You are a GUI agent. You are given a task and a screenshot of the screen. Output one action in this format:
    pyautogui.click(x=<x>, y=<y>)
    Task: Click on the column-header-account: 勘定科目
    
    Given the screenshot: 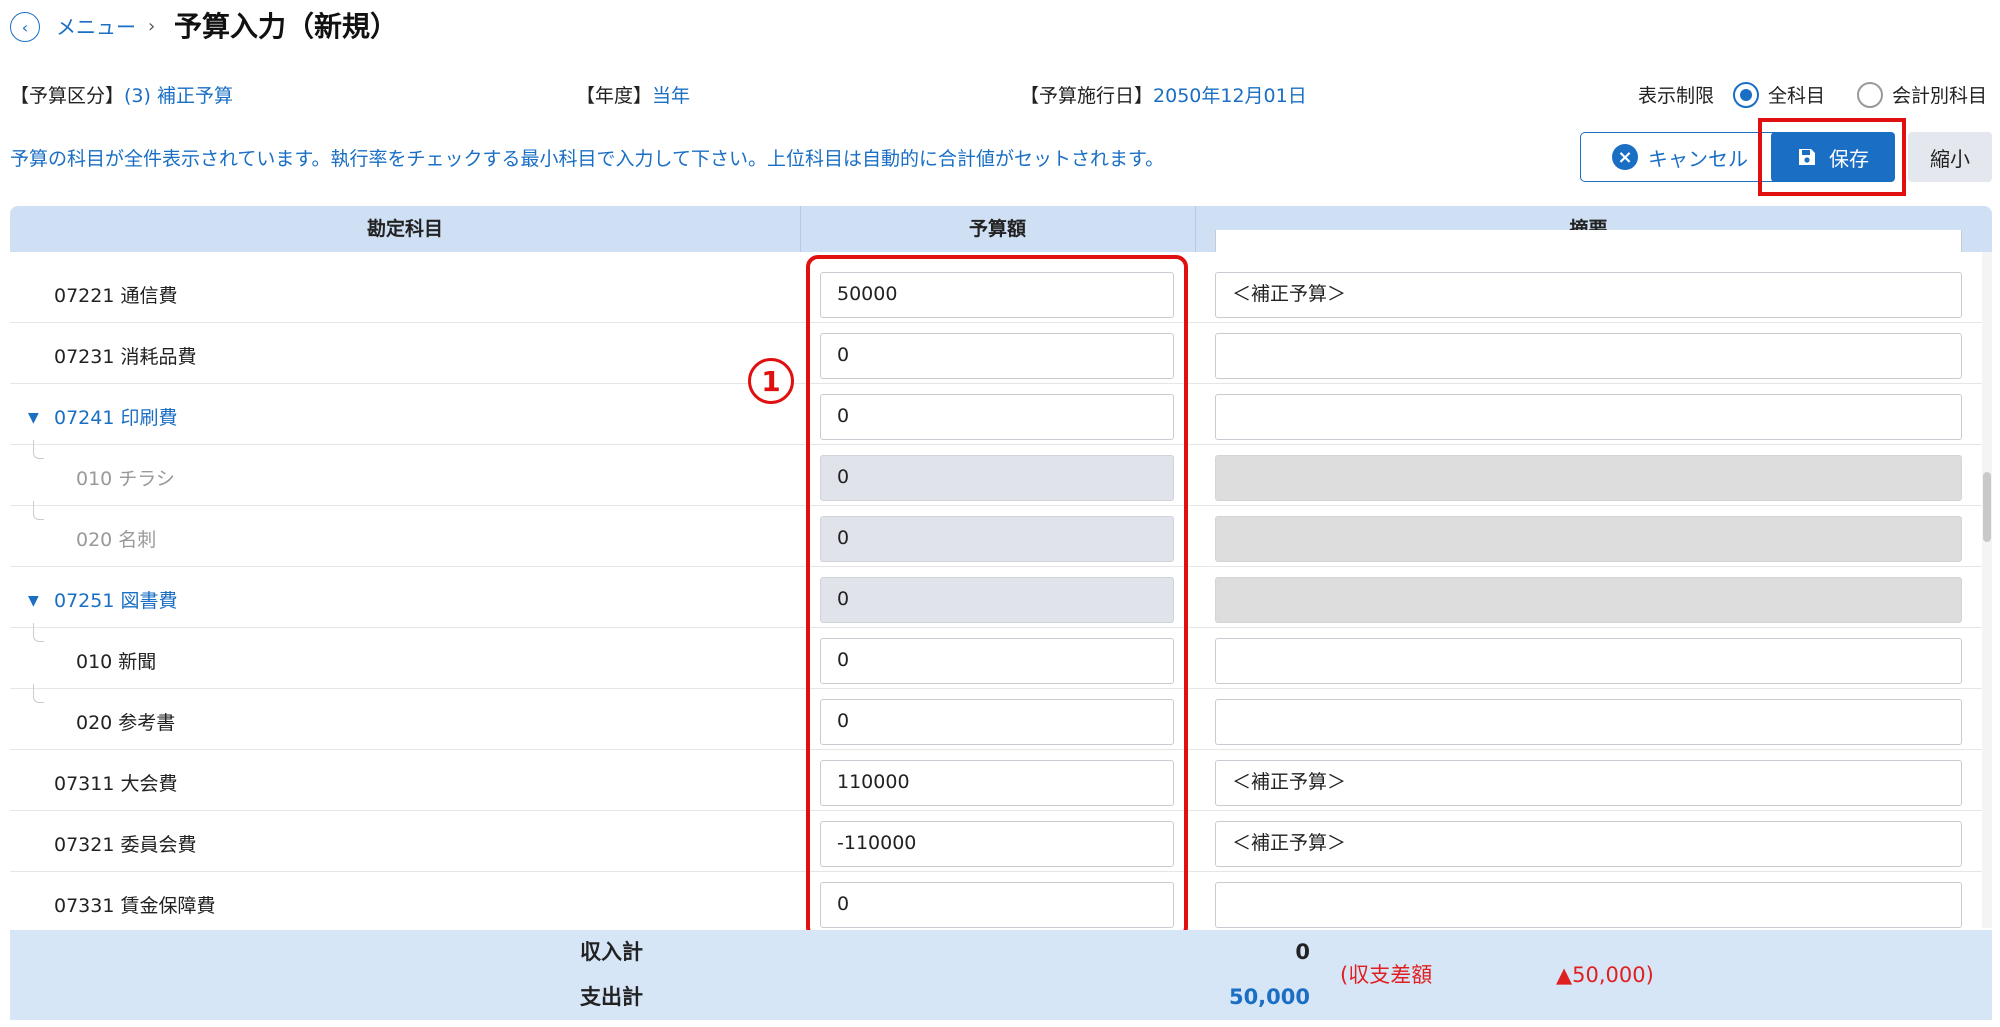 What is the action you would take?
    pyautogui.click(x=404, y=229)
    